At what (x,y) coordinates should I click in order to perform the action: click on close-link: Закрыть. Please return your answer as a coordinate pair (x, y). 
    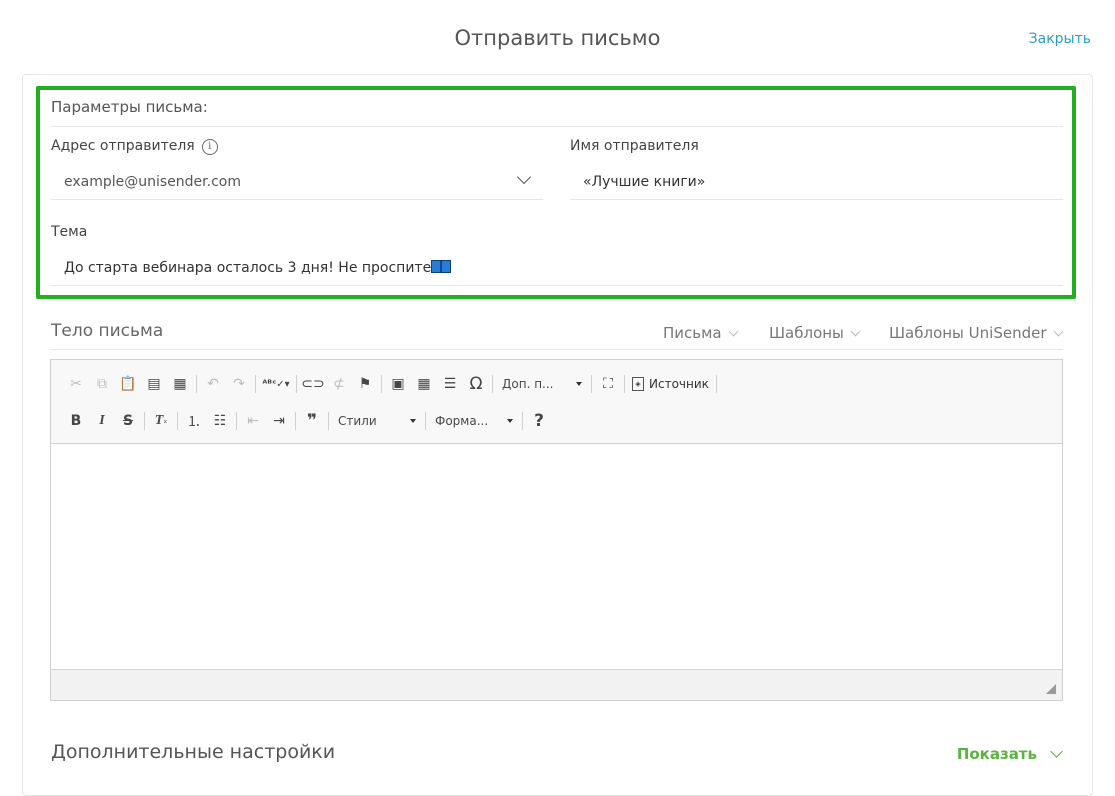
    Looking at the image, I should click on (1060, 39).